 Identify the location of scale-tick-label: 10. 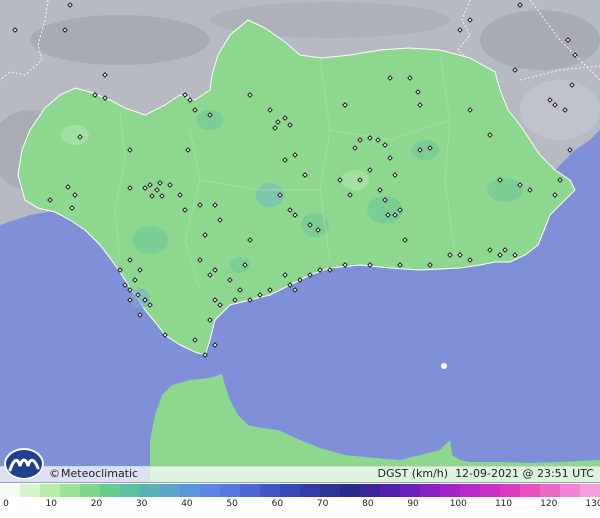
(51, 504).